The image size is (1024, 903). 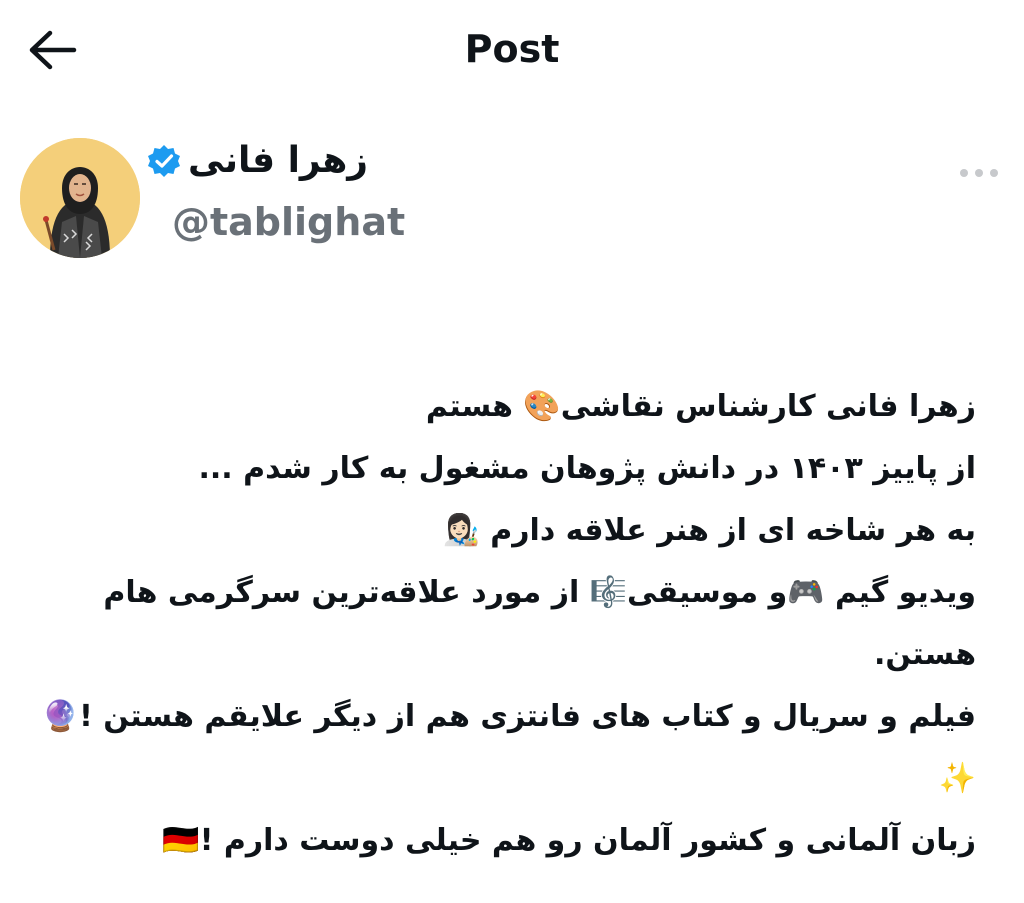 I want to click on top-bar: Post, so click(x=512, y=50).